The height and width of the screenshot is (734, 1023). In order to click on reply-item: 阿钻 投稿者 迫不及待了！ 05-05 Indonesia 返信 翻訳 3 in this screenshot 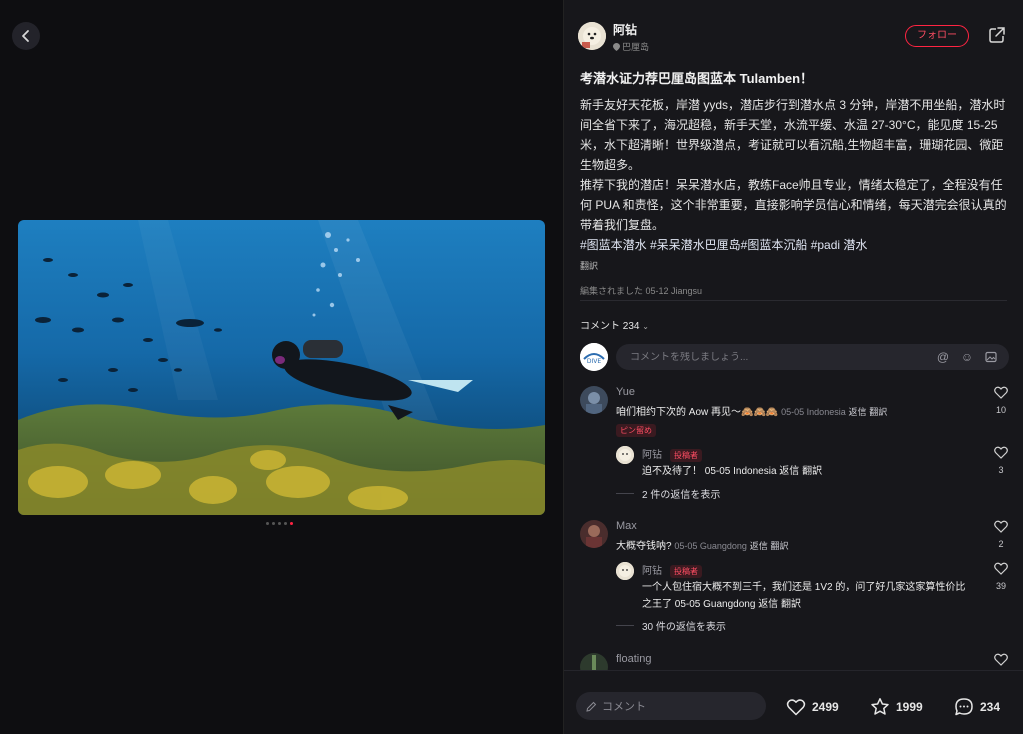, I will do `click(812, 466)`.